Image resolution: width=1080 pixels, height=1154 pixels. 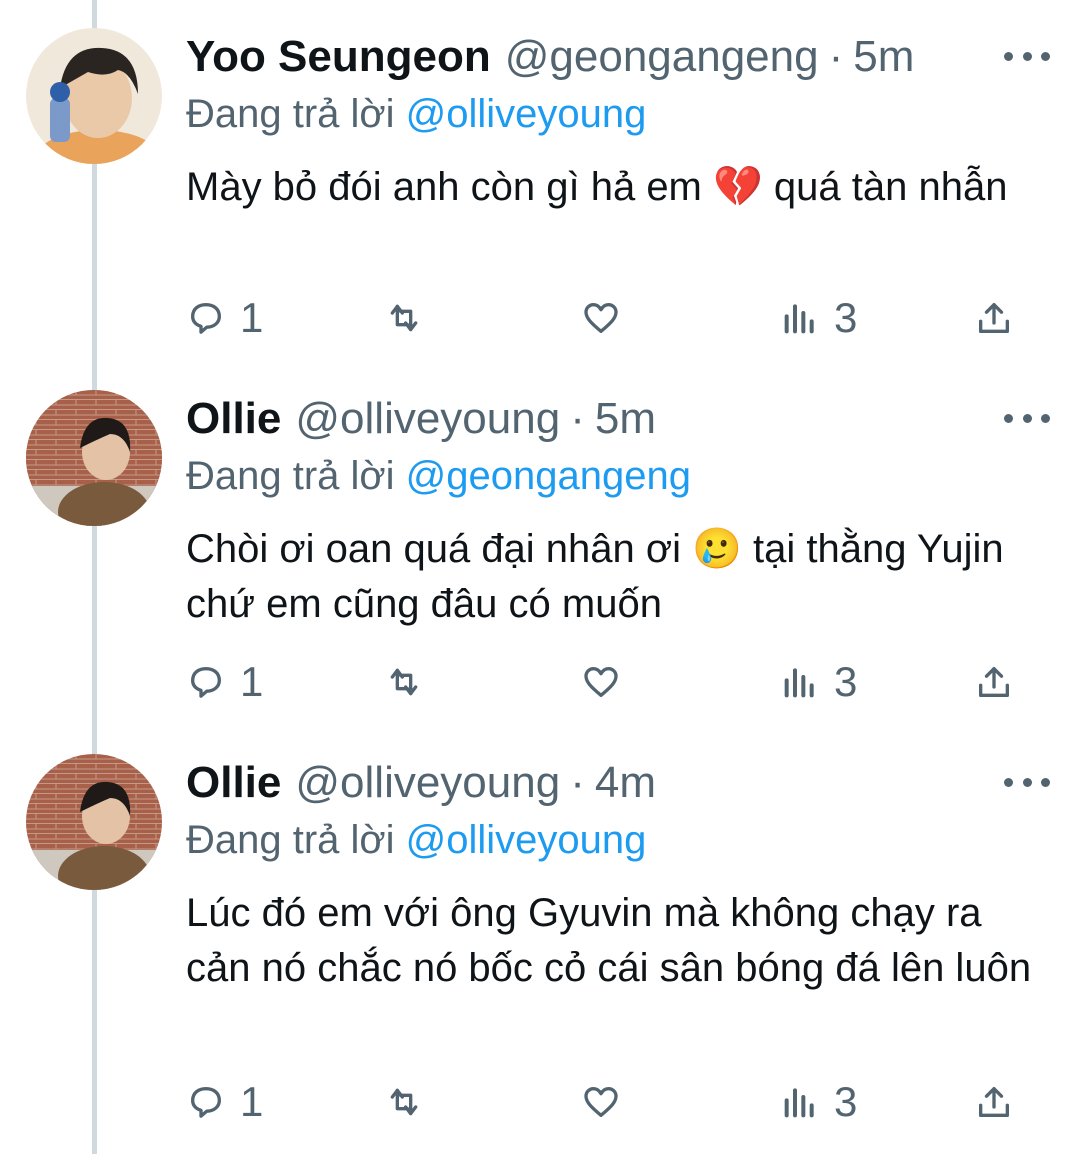 I want to click on tweet-header: Ollie @olliveyoung · 4m, so click(x=618, y=783).